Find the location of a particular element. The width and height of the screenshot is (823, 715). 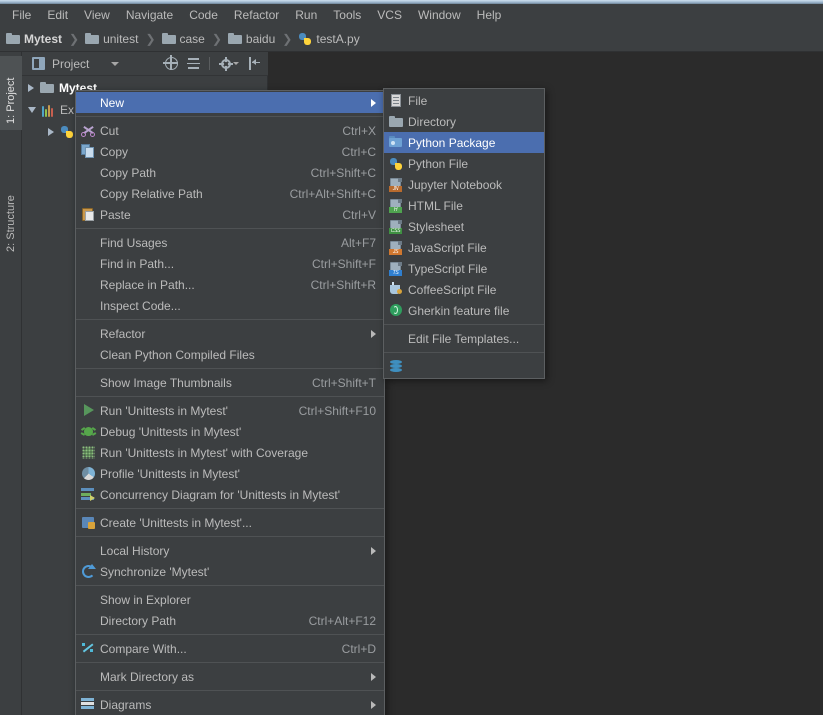

menu-item-refactor: Refactor is located at coordinates (230, 333).